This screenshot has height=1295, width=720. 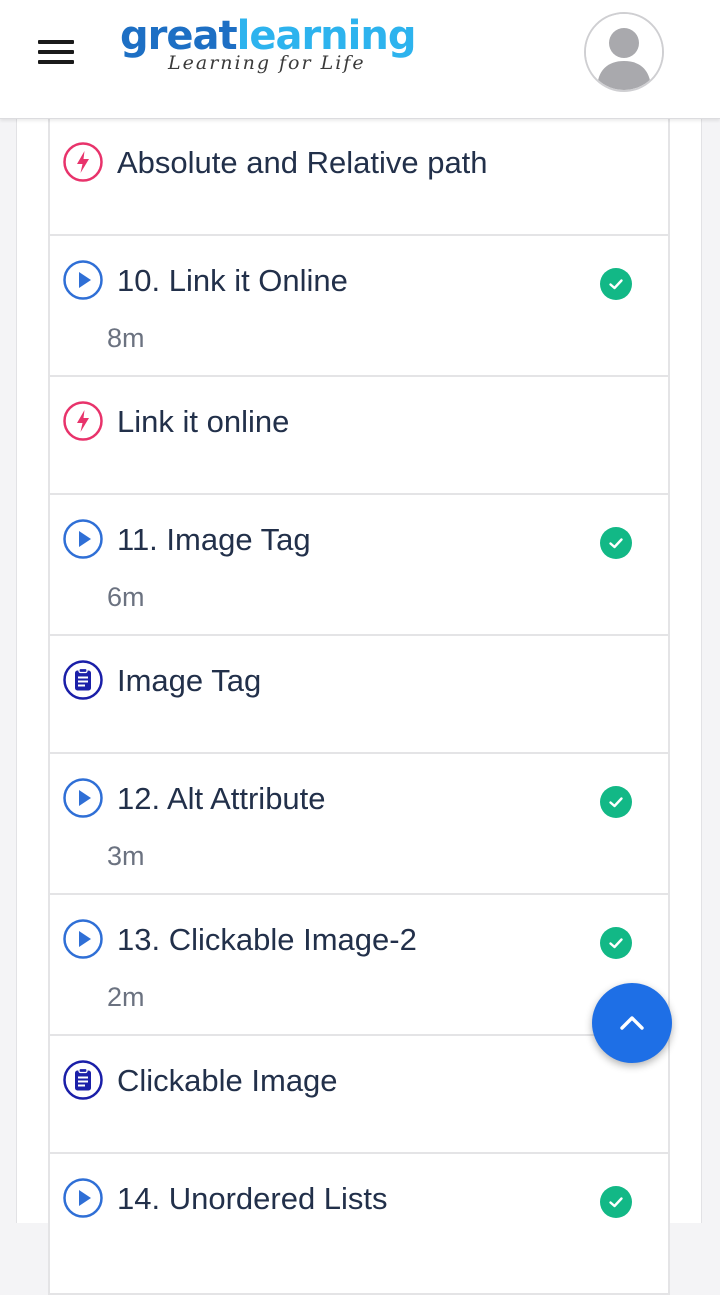 What do you see at coordinates (126, 597) in the screenshot?
I see `item-duration: 6m` at bounding box center [126, 597].